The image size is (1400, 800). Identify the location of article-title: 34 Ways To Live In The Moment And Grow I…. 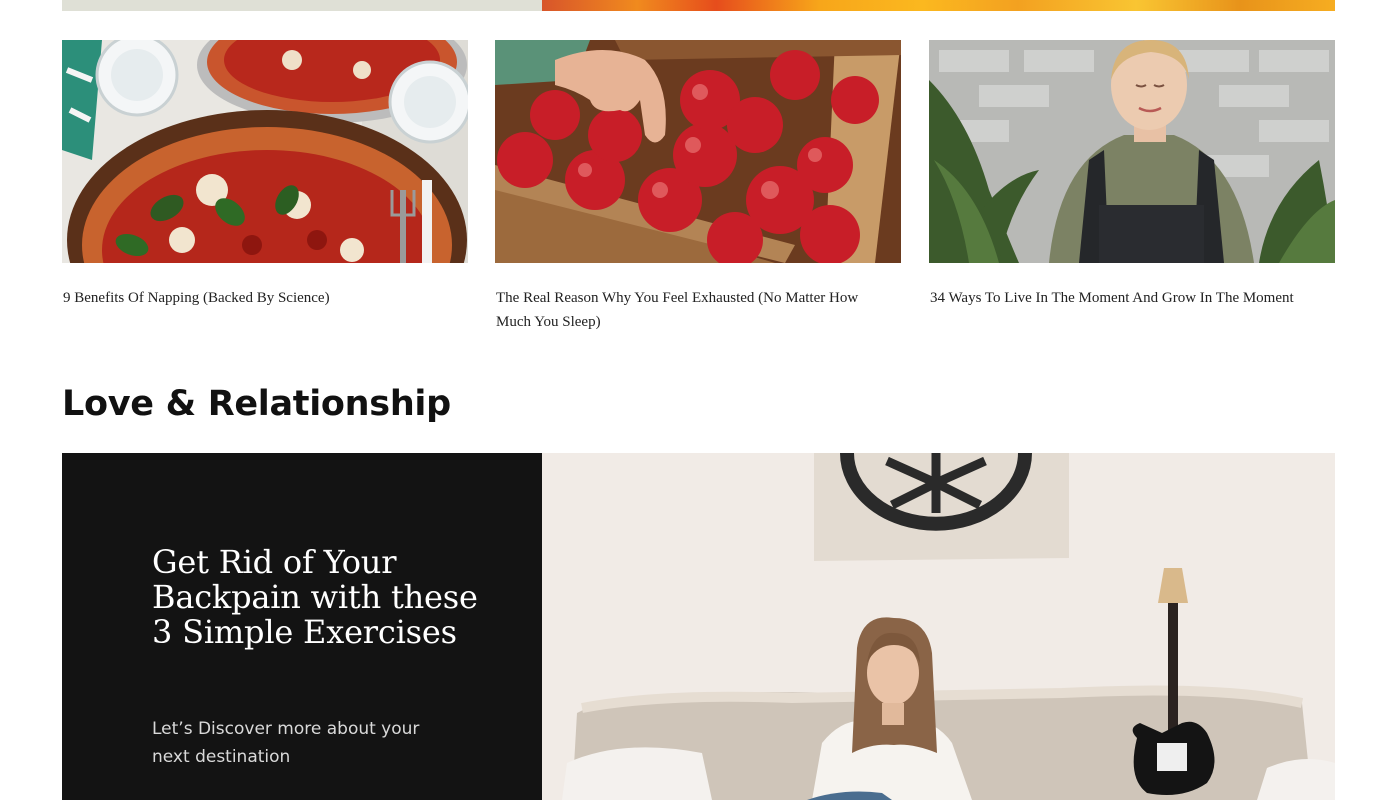
(1130, 298).